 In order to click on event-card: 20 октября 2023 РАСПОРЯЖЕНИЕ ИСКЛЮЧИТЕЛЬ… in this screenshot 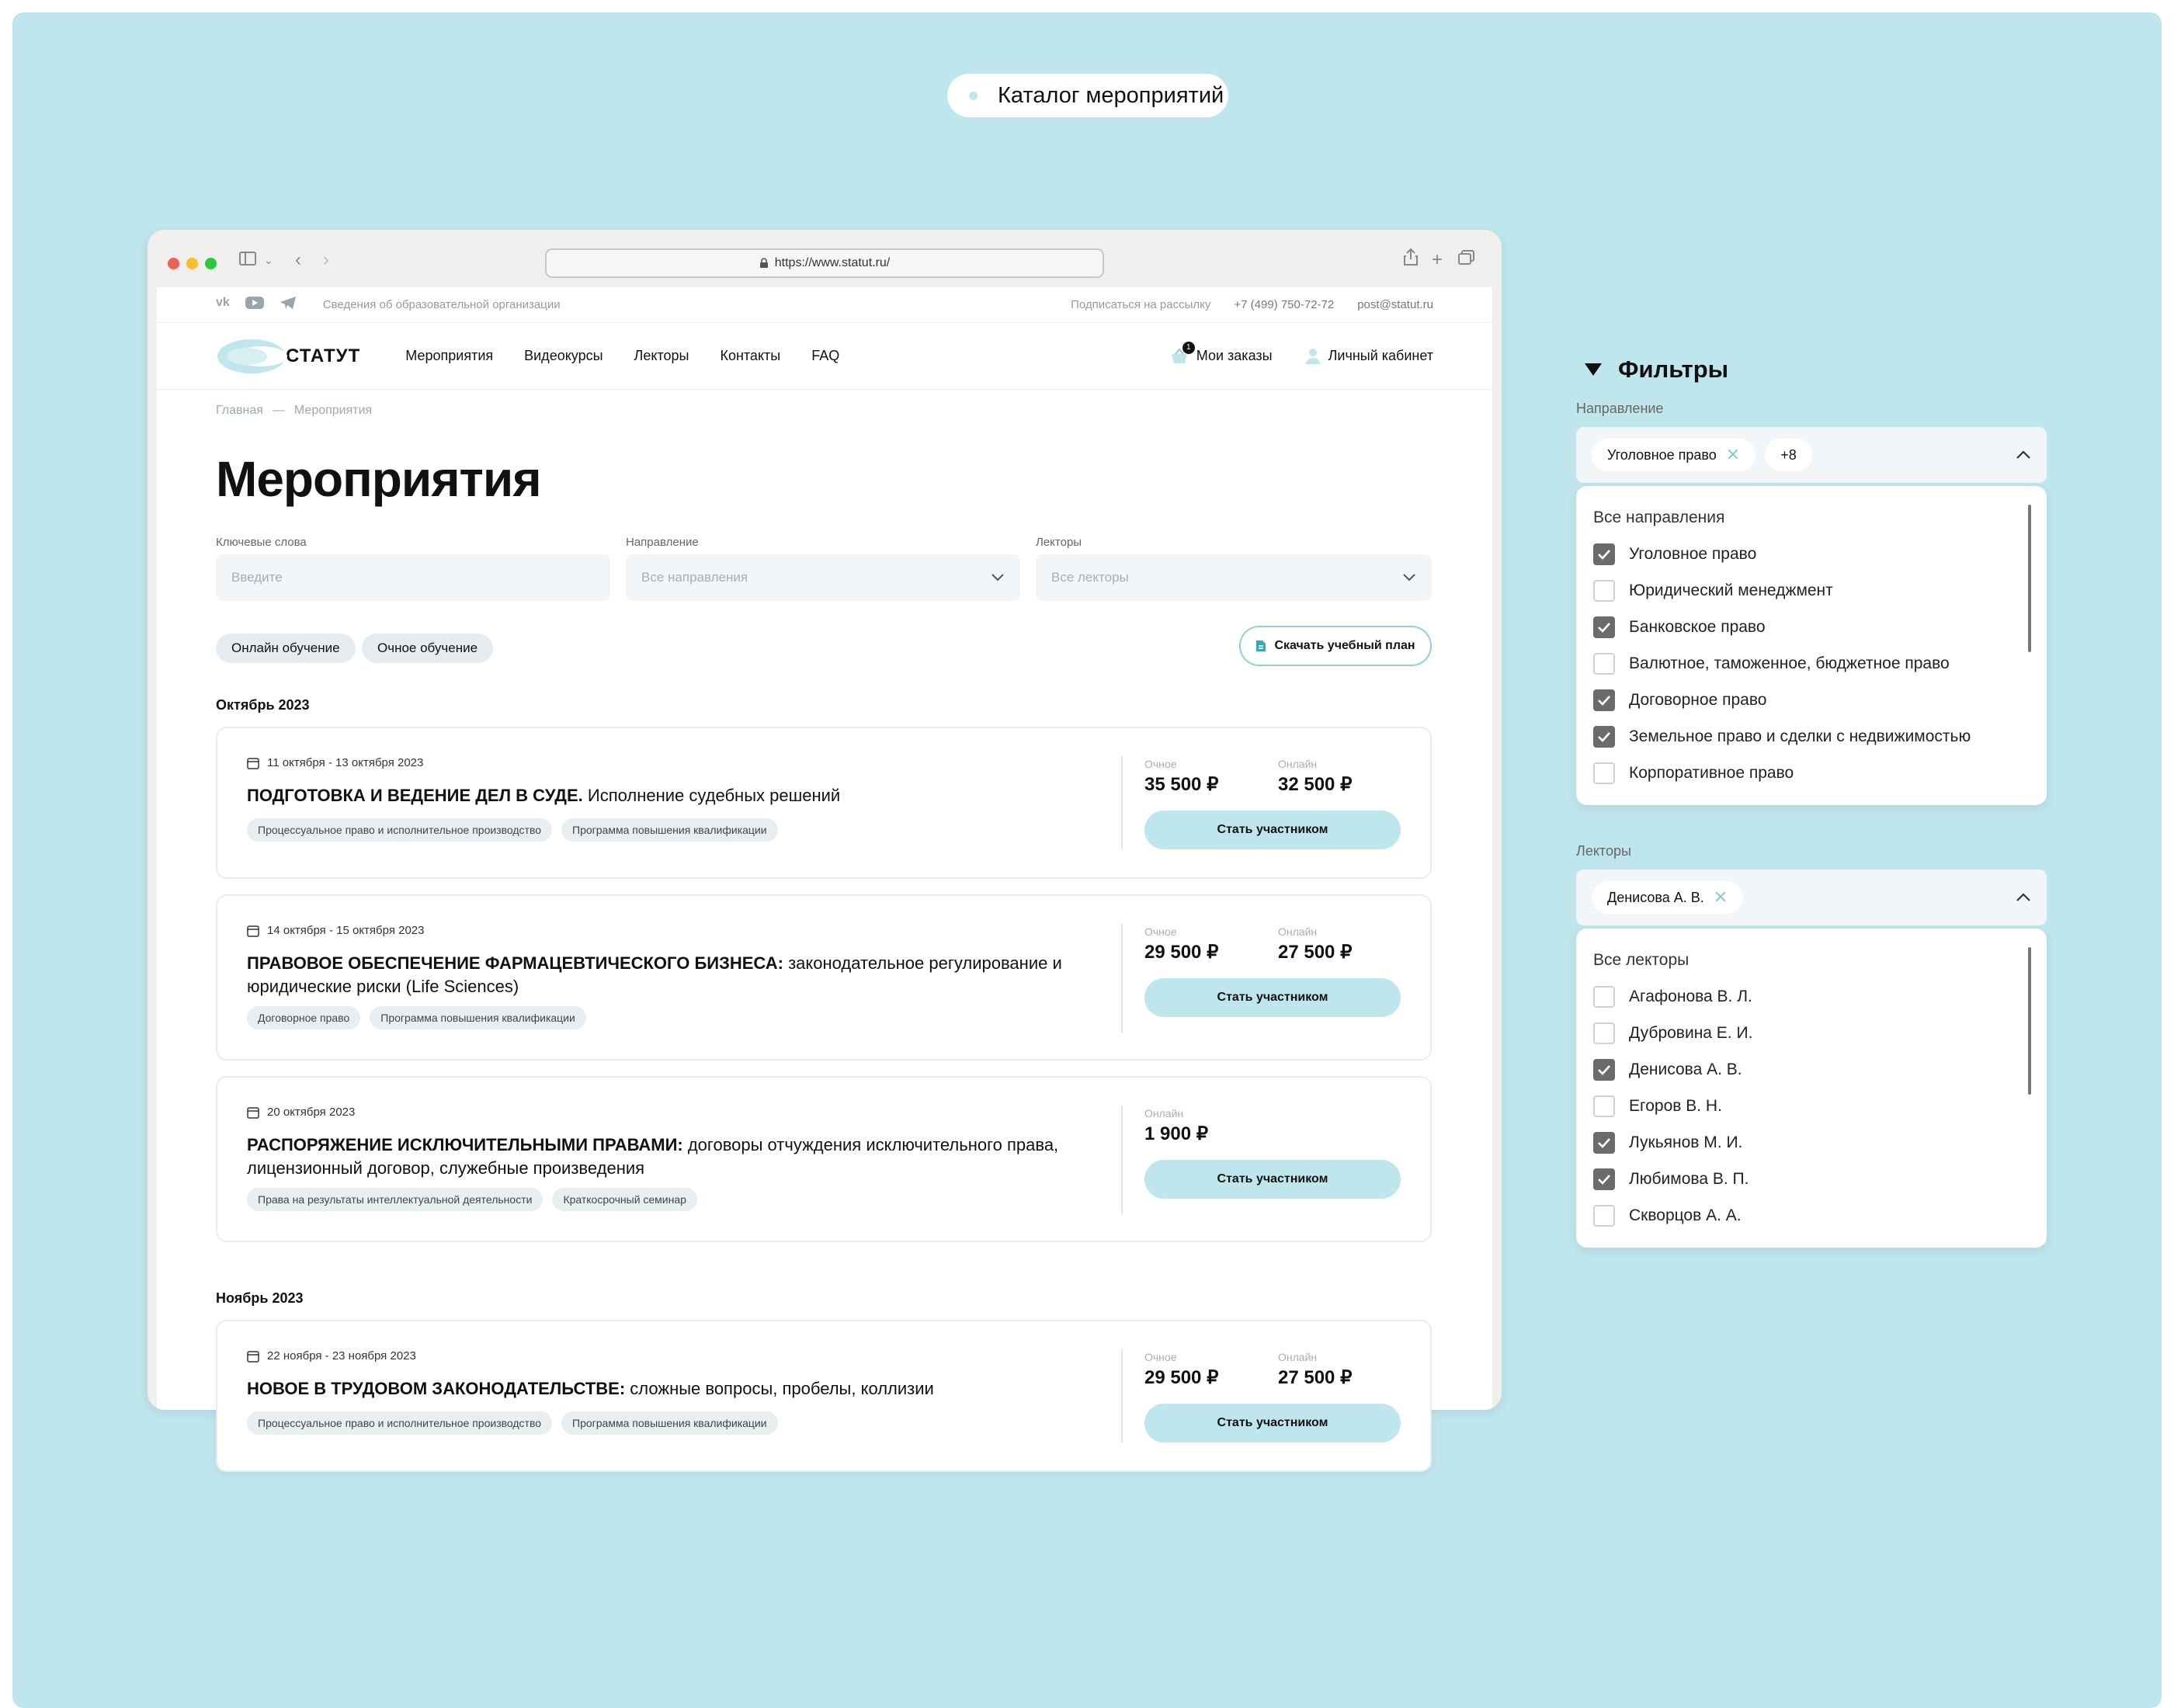, I will do `click(824, 1159)`.